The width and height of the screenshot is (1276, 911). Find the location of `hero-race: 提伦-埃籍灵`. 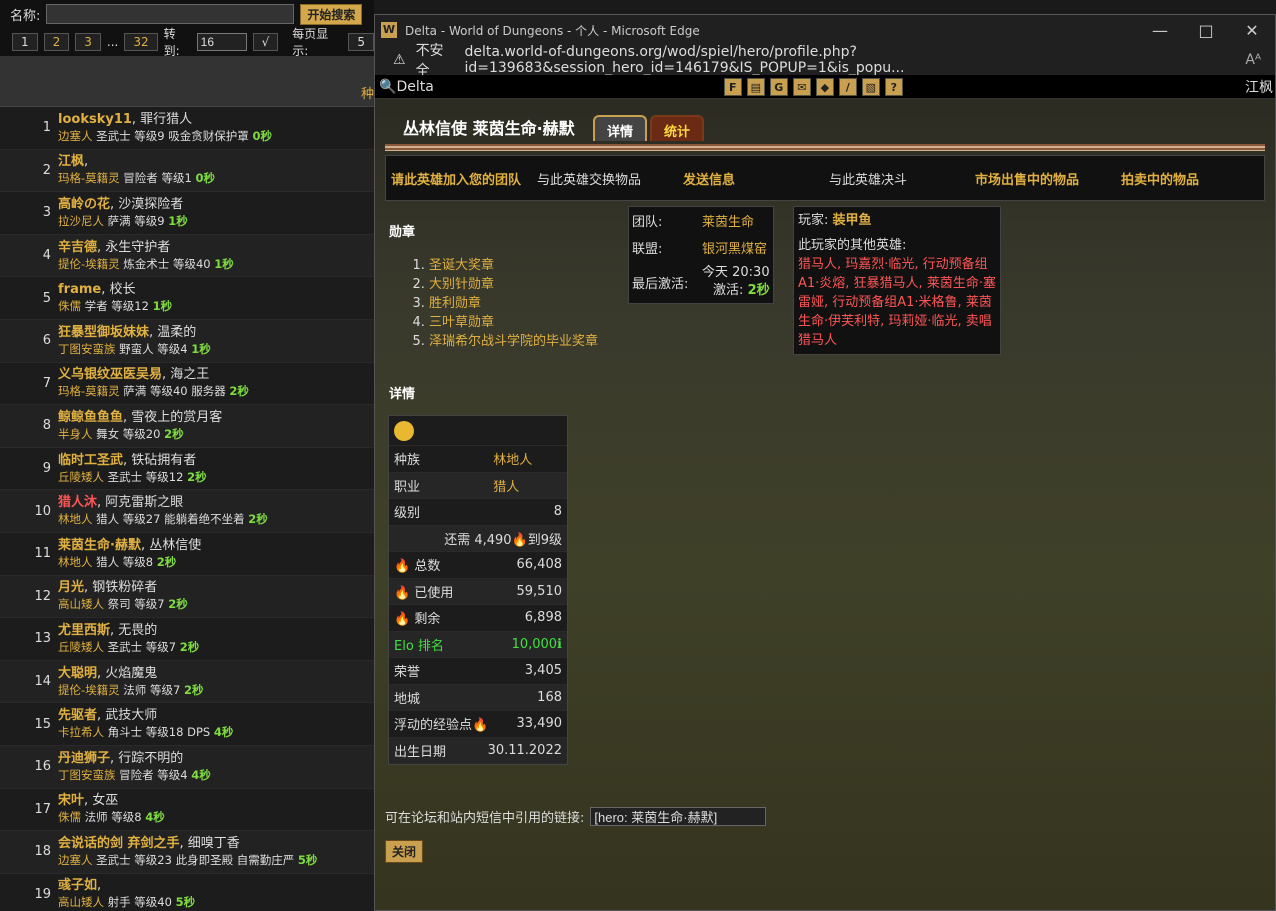

hero-race: 提伦-埃籍灵 is located at coordinates (89, 689).